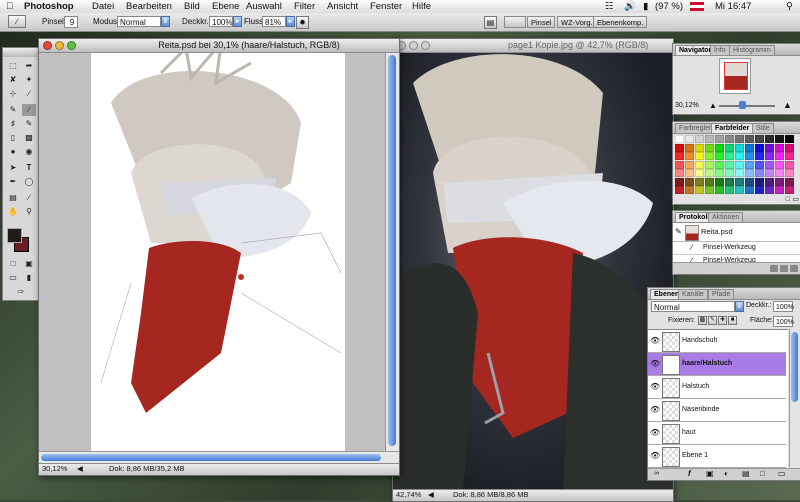  Describe the element at coordinates (794, 398) in the screenshot. I see `layers-scrollbar` at that location.